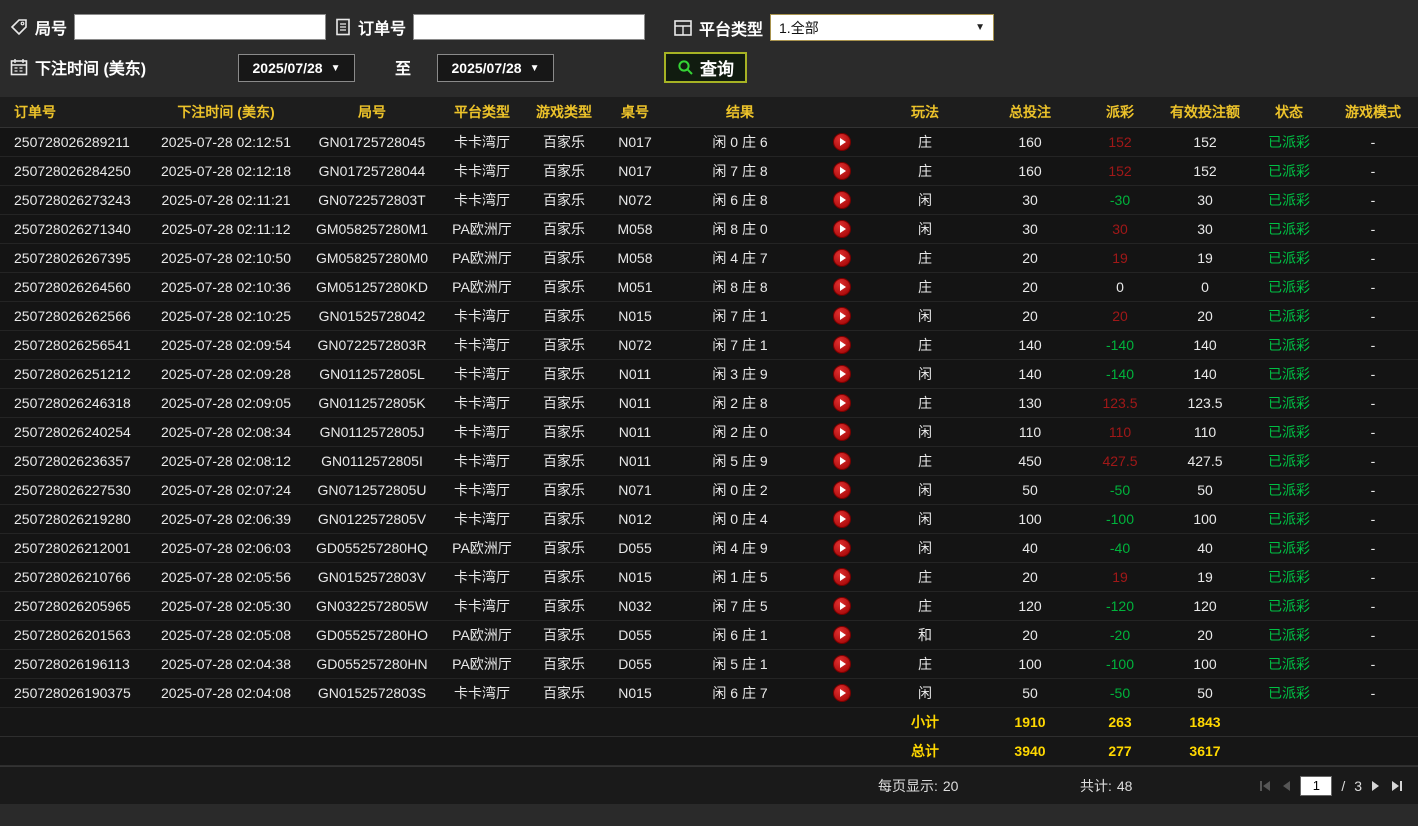 This screenshot has height=826, width=1418. Describe the element at coordinates (372, 258) in the screenshot. I see `cell-round-id: GM058257280M0` at that location.